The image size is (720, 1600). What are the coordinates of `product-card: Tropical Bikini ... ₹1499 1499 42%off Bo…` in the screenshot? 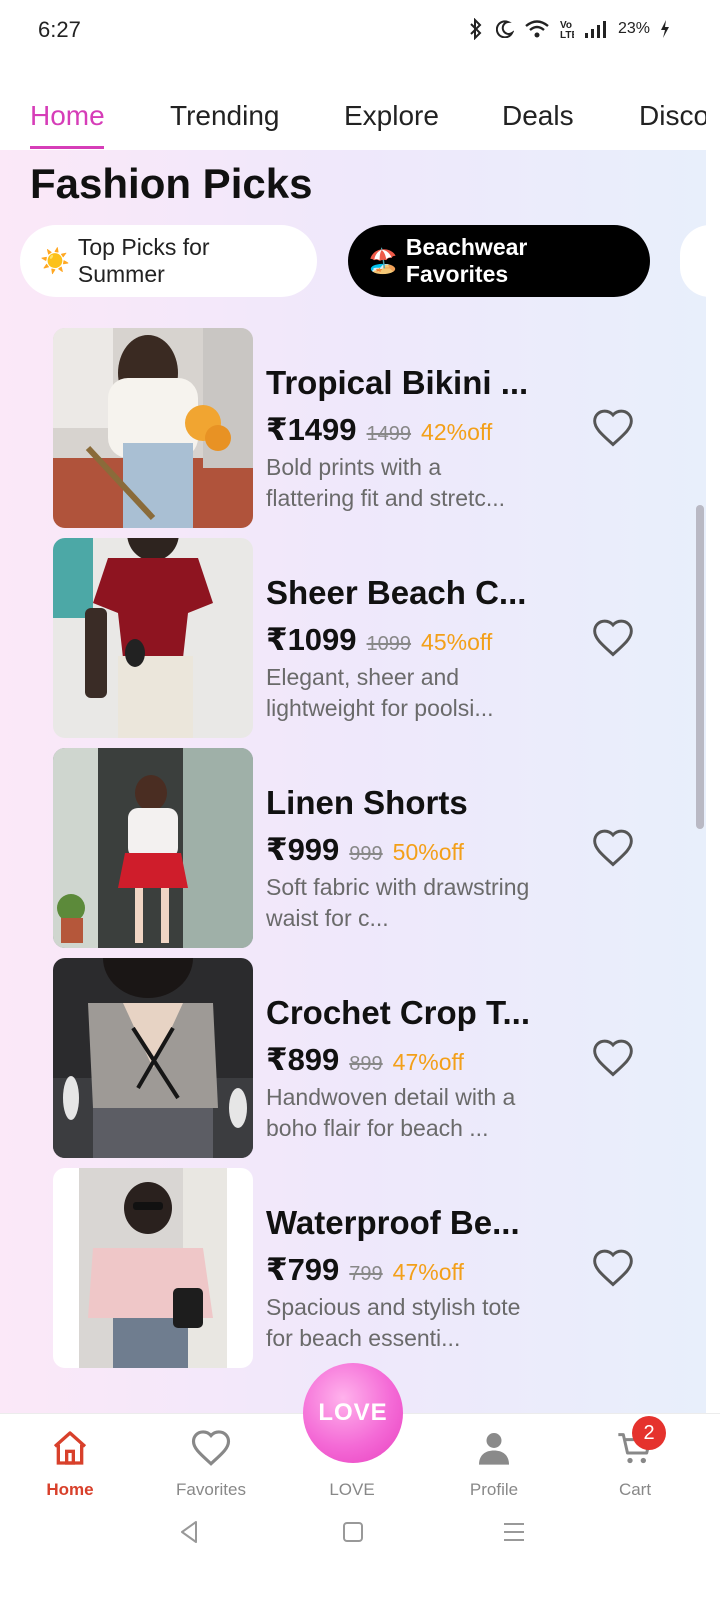 It's located at (363, 428).